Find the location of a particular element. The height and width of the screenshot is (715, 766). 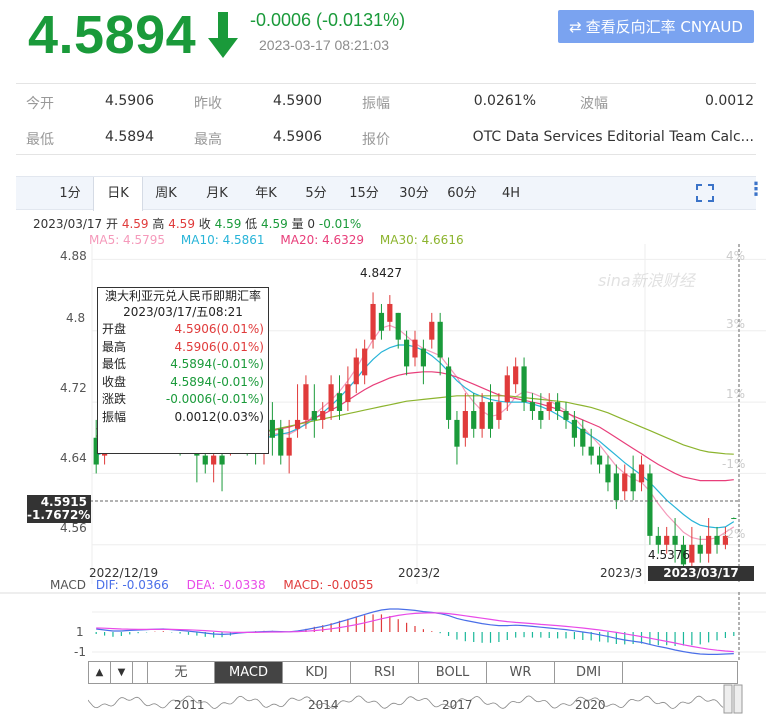

tab-daily: 日K is located at coordinates (118, 194).